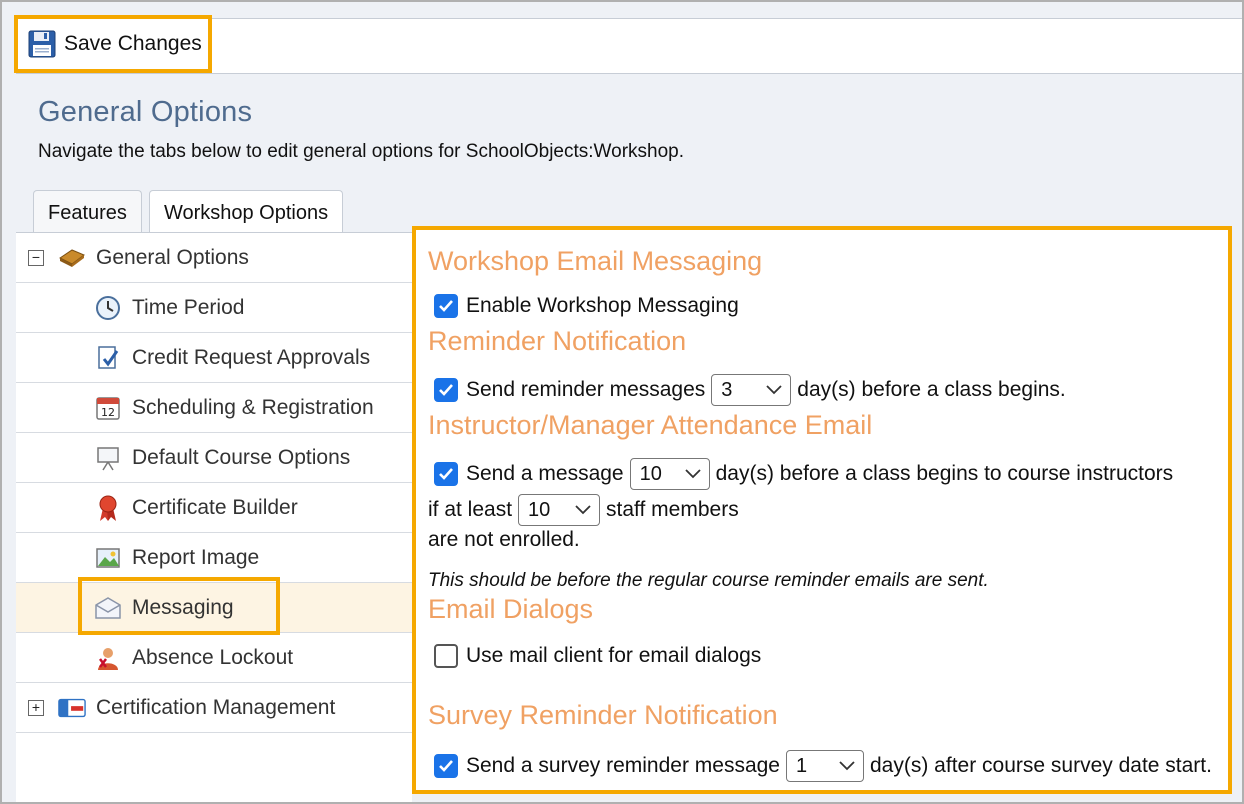  I want to click on tree-item-report-image: Report Image, so click(214, 558).